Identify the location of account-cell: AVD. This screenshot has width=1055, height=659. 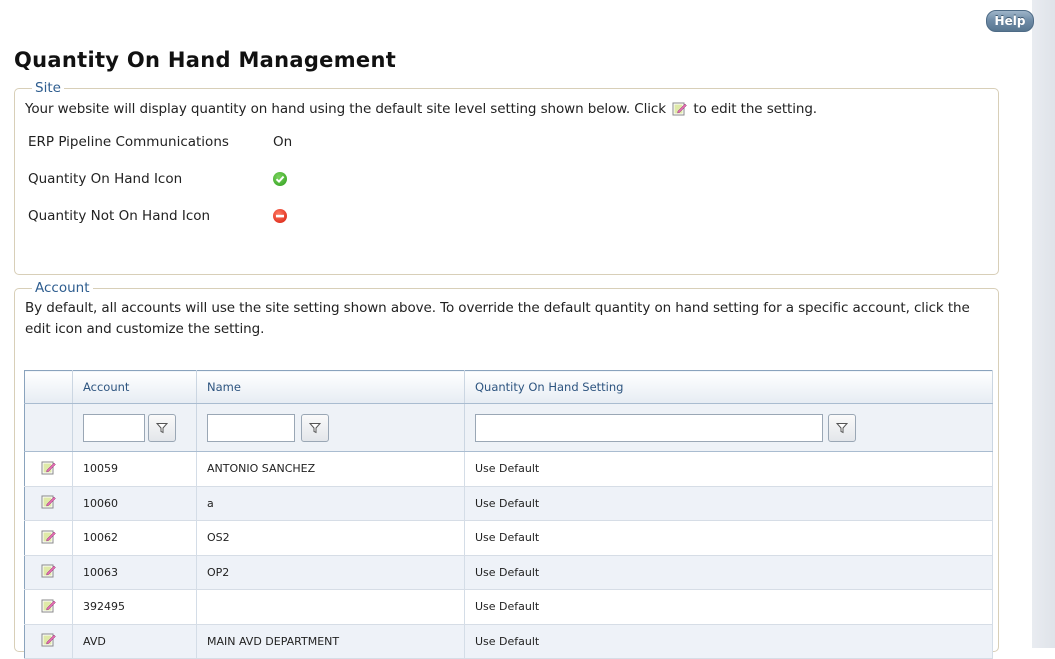
(134, 641).